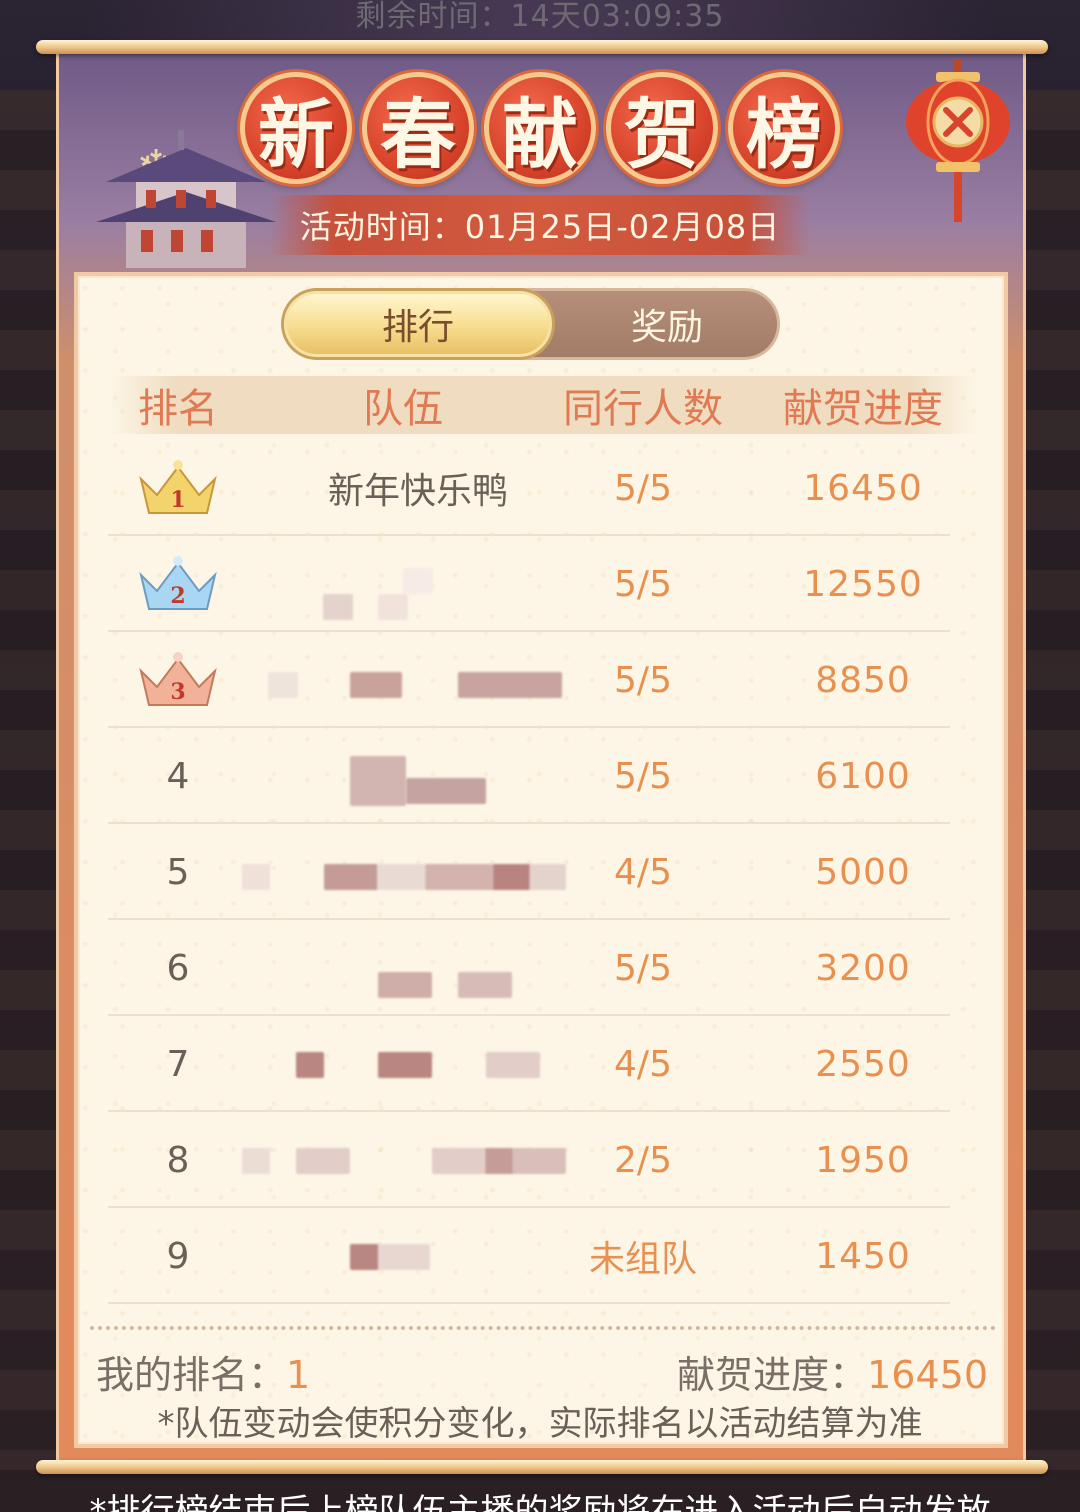 The image size is (1080, 1512). What do you see at coordinates (540, 1502) in the screenshot?
I see `reward-note: *排行榜结束后上榜队伍主播的奖励将在进入活动后自动发放` at bounding box center [540, 1502].